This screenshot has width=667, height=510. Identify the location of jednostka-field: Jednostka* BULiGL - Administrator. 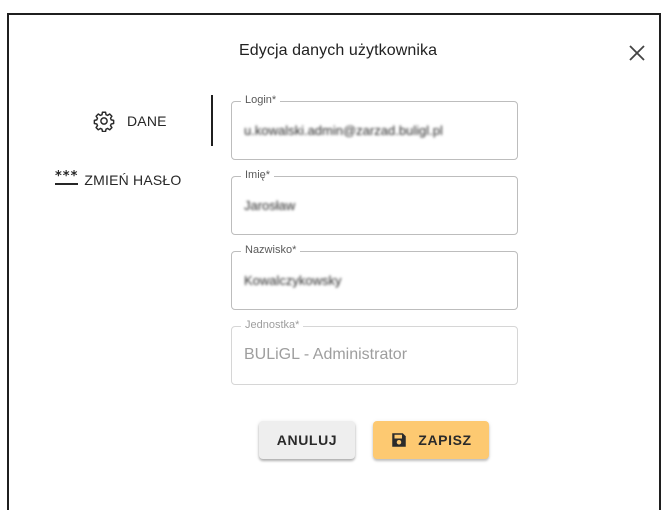
(374, 352).